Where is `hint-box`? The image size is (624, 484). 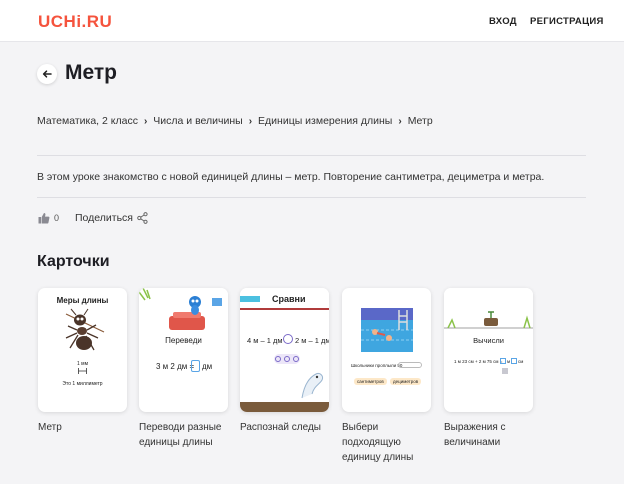
hint-box is located at coordinates (505, 371).